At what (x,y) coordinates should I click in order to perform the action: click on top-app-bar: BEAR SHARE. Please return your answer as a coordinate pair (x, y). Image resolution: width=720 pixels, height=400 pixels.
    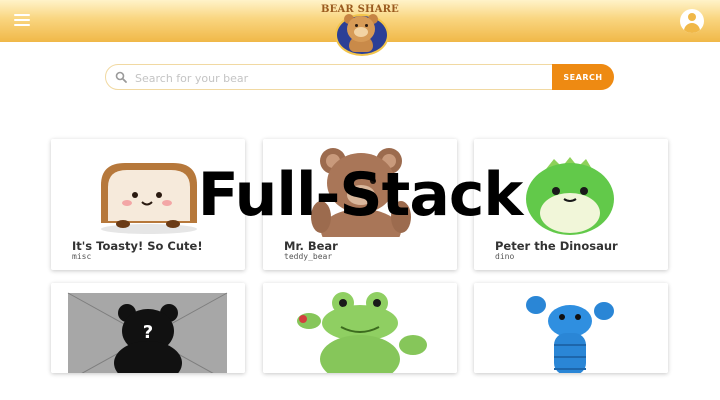
    Looking at the image, I should click on (360, 28).